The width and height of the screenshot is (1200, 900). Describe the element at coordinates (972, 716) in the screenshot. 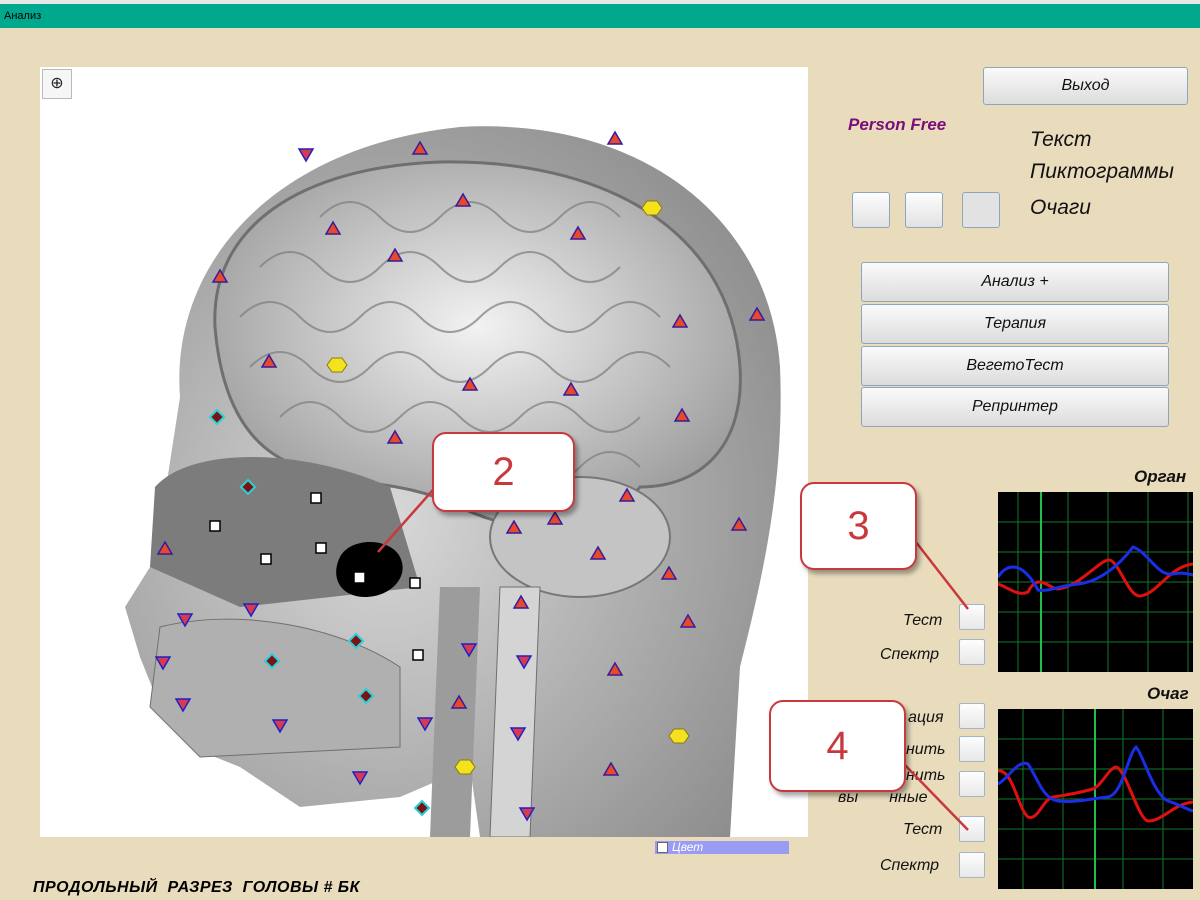

I see `focus-item-1-checkbox` at that location.